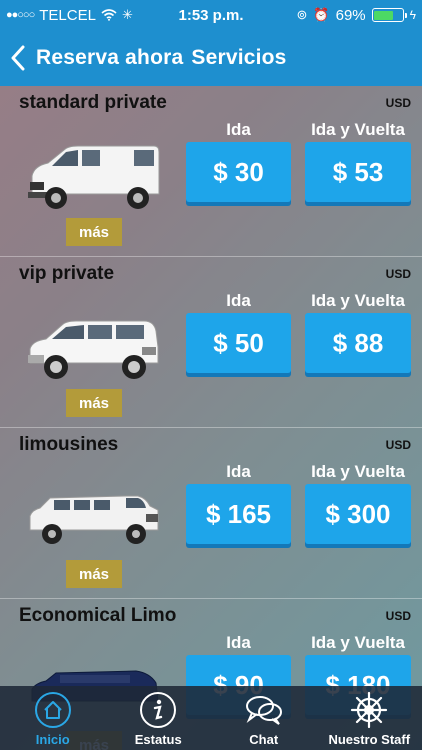 This screenshot has height=750, width=422. What do you see at coordinates (238, 343) in the screenshot?
I see `price-one-way-button: $ 50` at bounding box center [238, 343].